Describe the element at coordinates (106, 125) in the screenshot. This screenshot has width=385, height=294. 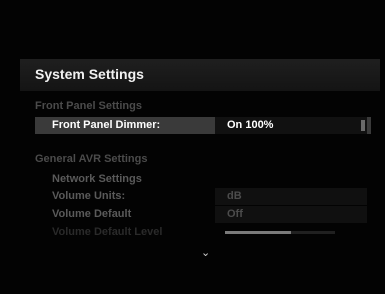
I see `front-panel-dimmer-label: Front Panel Dimmer:` at that location.